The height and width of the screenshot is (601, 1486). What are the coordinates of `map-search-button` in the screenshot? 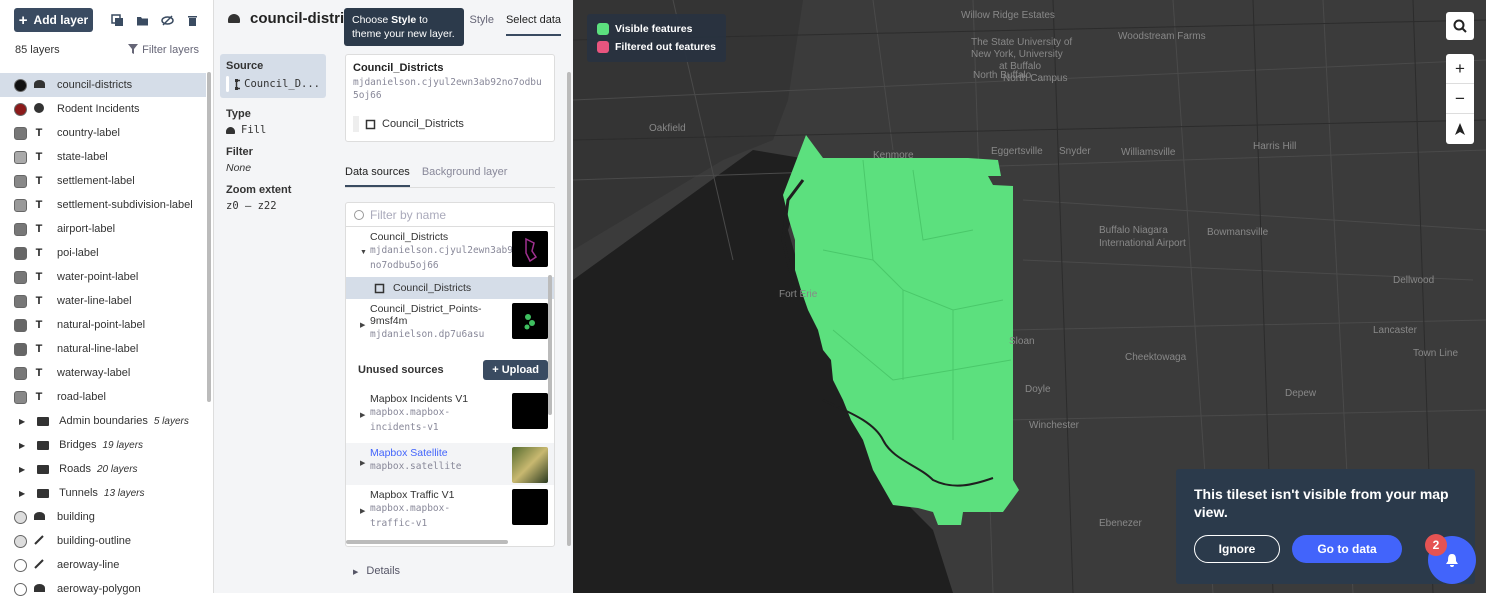 It's located at (1460, 26).